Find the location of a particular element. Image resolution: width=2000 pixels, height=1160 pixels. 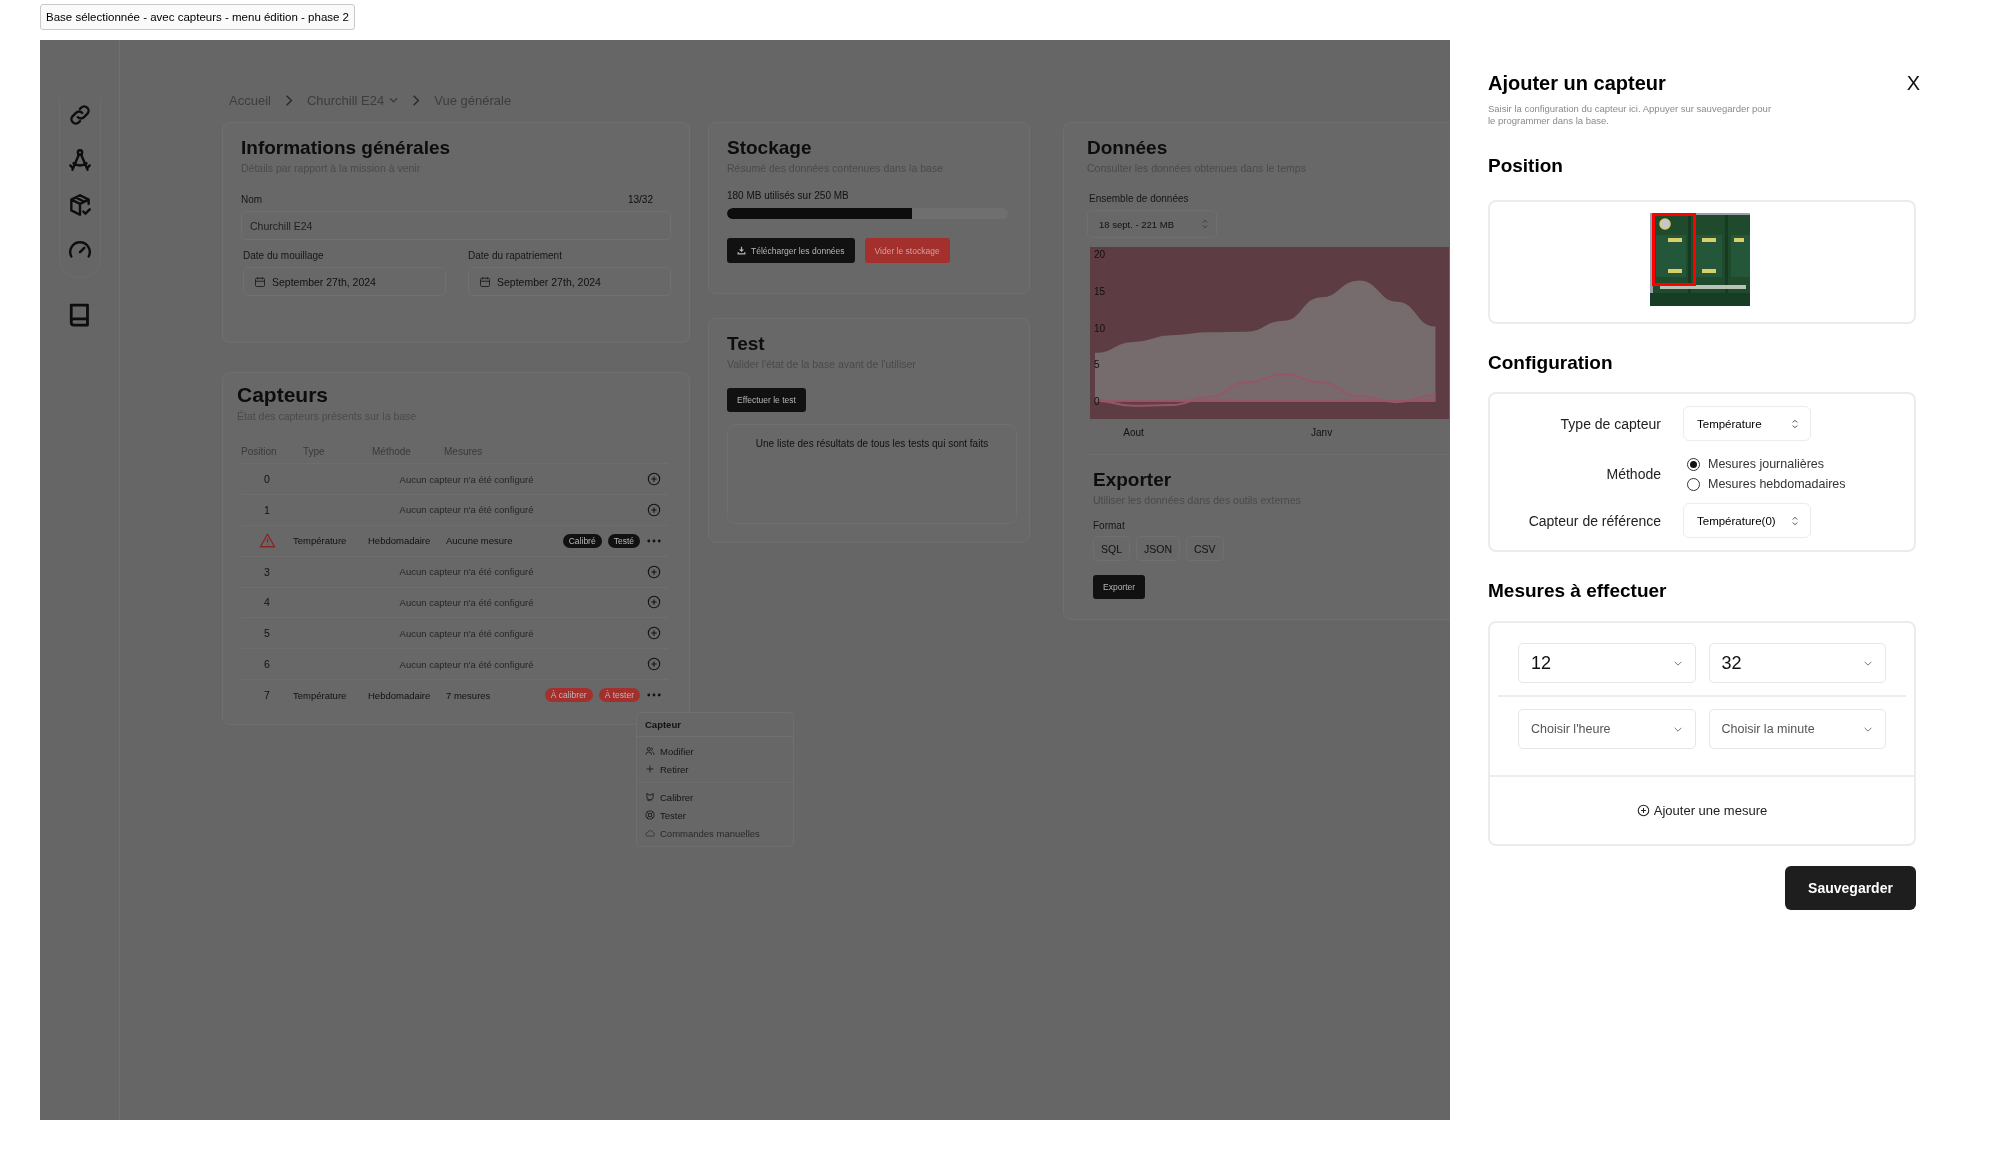

card-title: Capteurs is located at coordinates (283, 395).